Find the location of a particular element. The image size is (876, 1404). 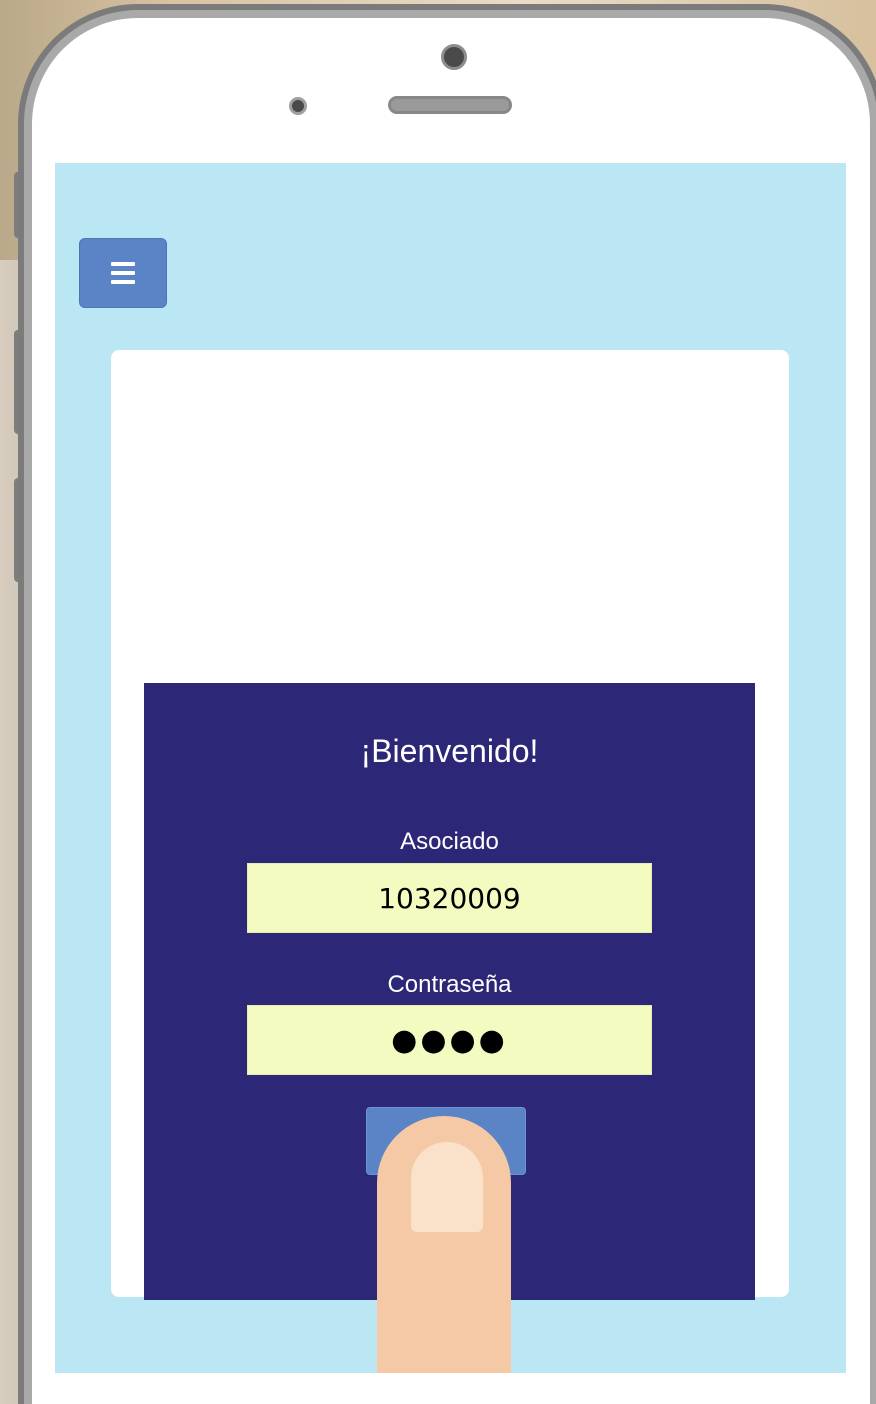

password-input: ●●●● is located at coordinates (449, 1040).